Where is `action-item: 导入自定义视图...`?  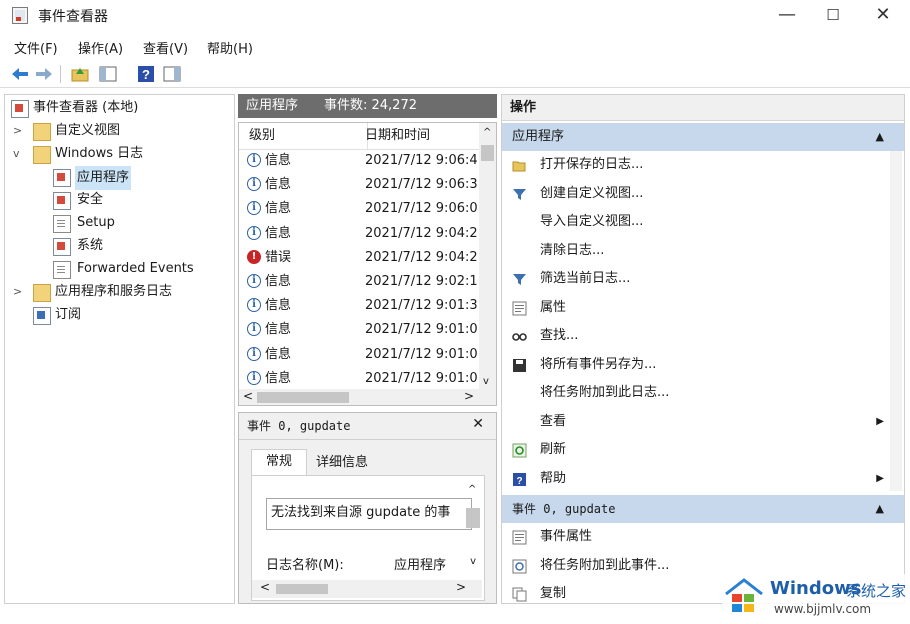
action-item: 导入自定义视图... is located at coordinates (703, 222).